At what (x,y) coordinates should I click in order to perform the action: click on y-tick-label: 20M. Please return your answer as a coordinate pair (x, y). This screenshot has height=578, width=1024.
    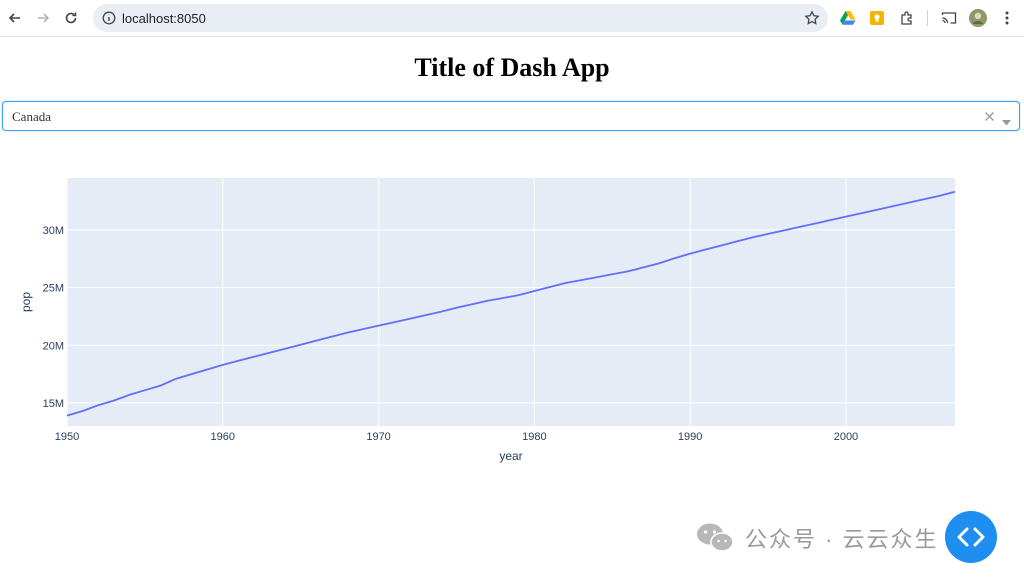
    Looking at the image, I should click on (53, 346).